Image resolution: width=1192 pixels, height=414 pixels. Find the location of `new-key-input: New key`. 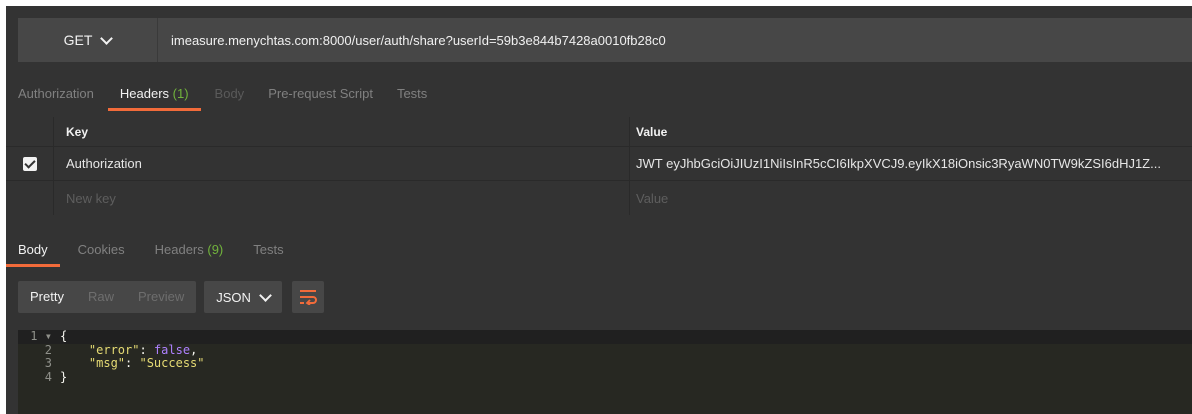

new-key-input: New key is located at coordinates (342, 198).